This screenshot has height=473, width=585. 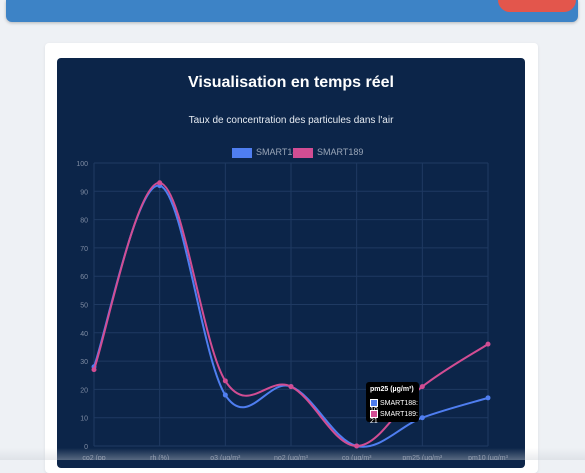 What do you see at coordinates (374, 414) in the screenshot?
I see `tooltip-swatch-smart189` at bounding box center [374, 414].